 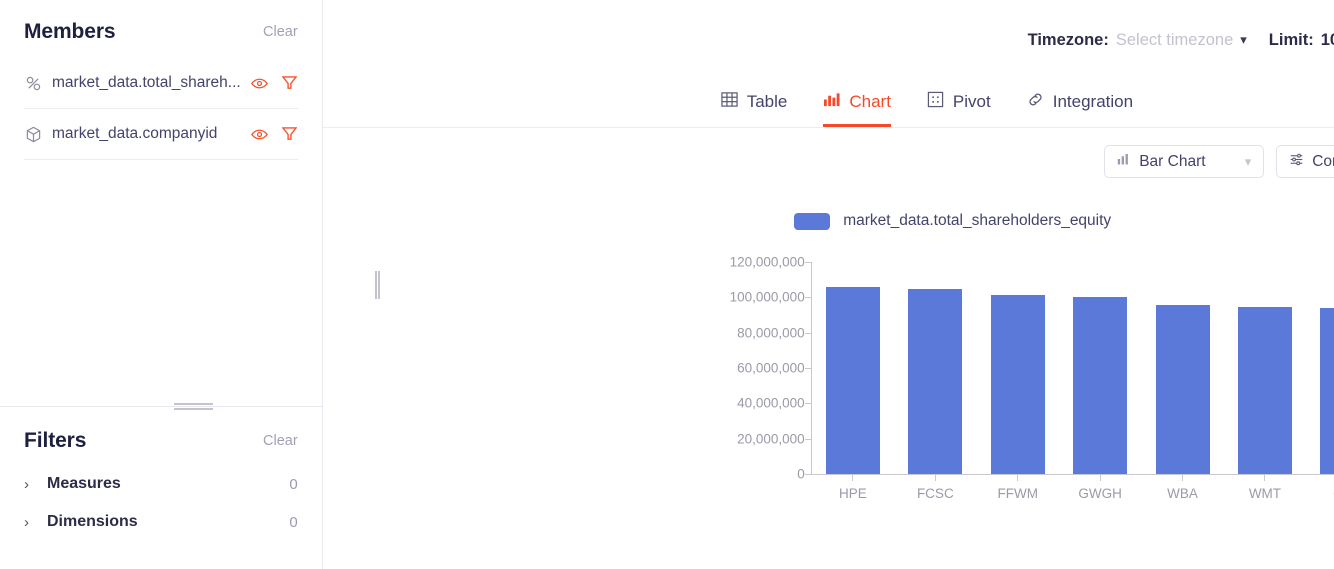 I want to click on x-axis-tick-group: GPP, so click(x=1320, y=488).